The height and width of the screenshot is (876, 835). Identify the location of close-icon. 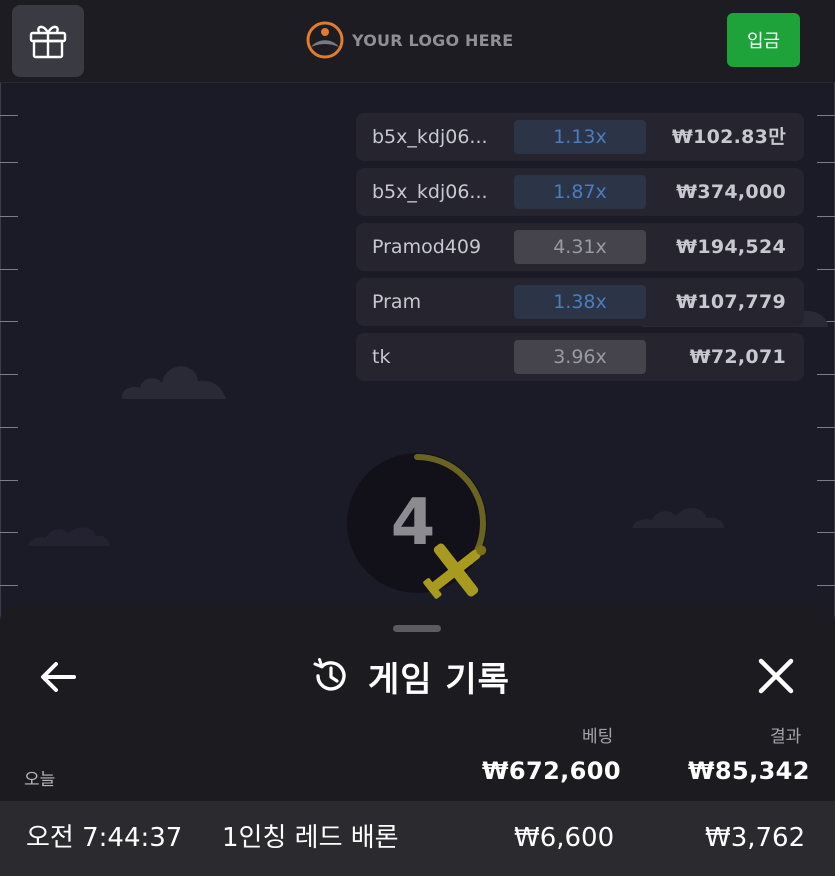
(776, 676).